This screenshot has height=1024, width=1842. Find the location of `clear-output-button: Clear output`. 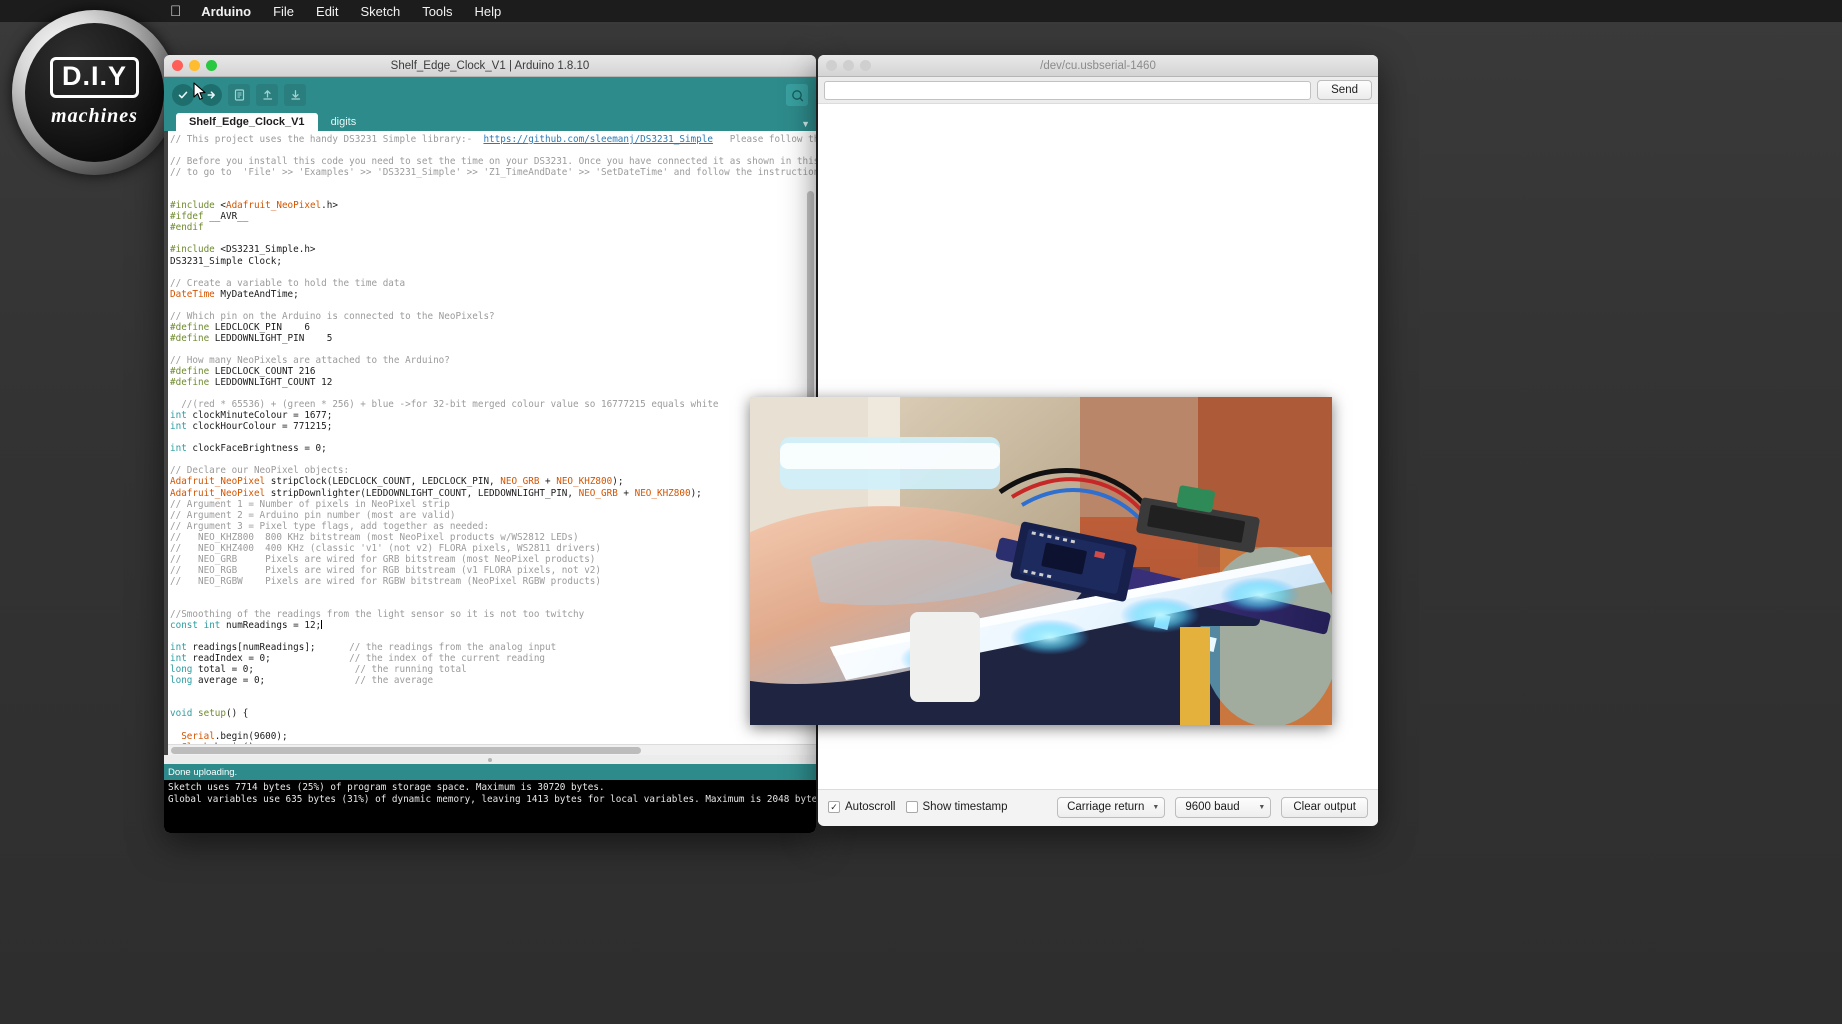

clear-output-button: Clear output is located at coordinates (1324, 807).